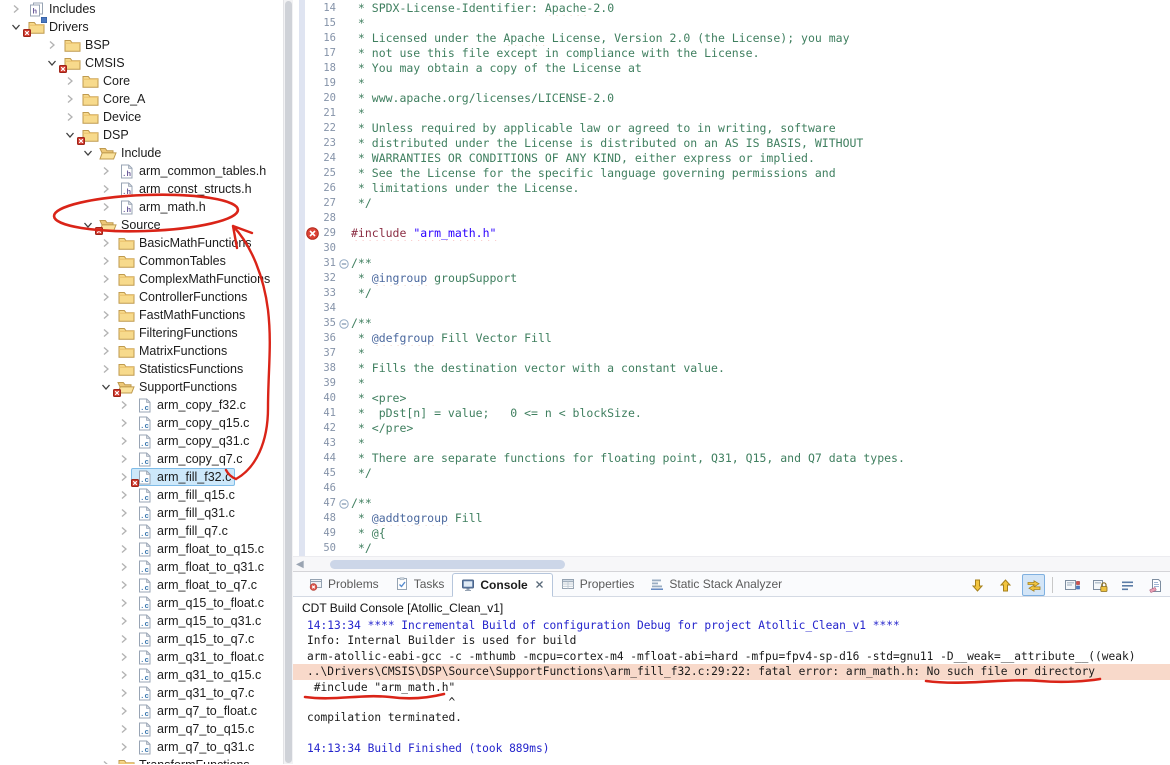 Image resolution: width=1170 pixels, height=765 pixels. What do you see at coordinates (738, 83) in the screenshot?
I see `editor-line-19: 19 *` at bounding box center [738, 83].